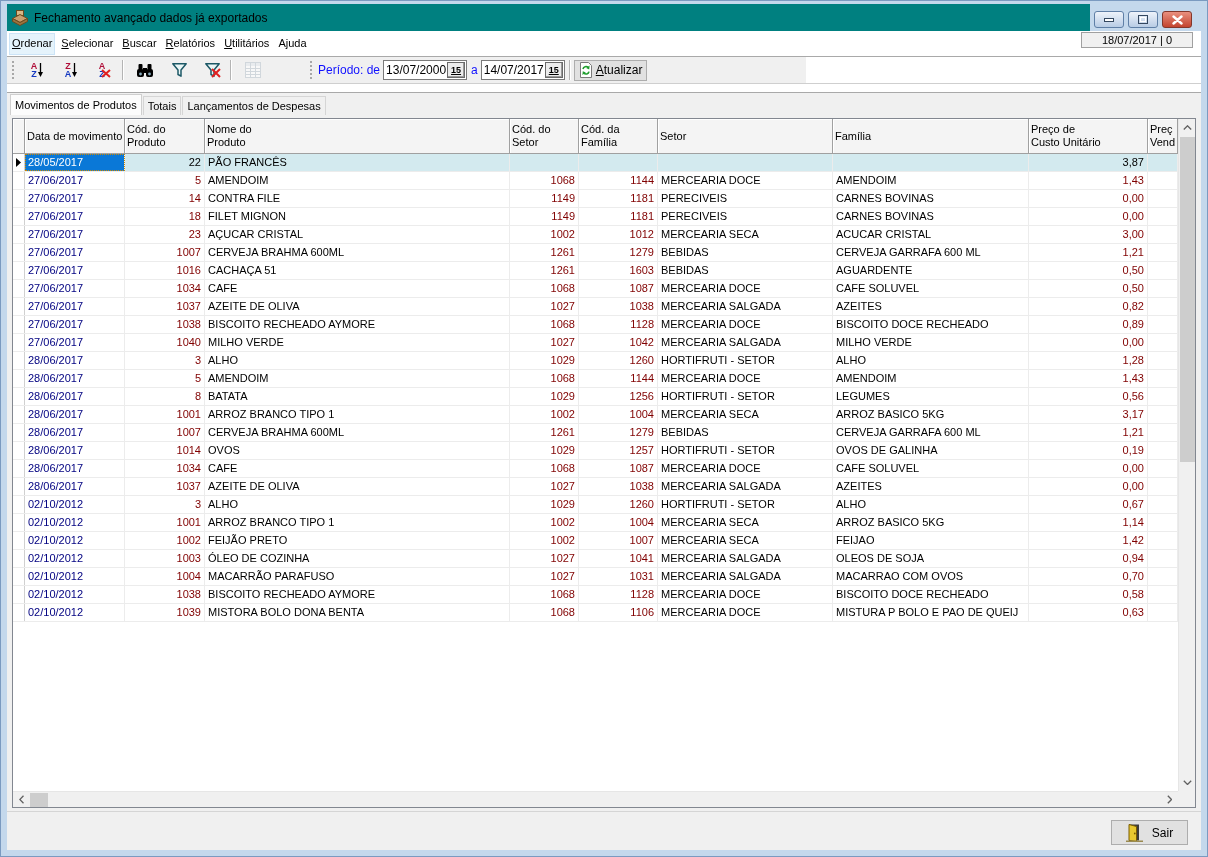 The width and height of the screenshot is (1208, 857). What do you see at coordinates (1177, 19) in the screenshot?
I see `close-button` at bounding box center [1177, 19].